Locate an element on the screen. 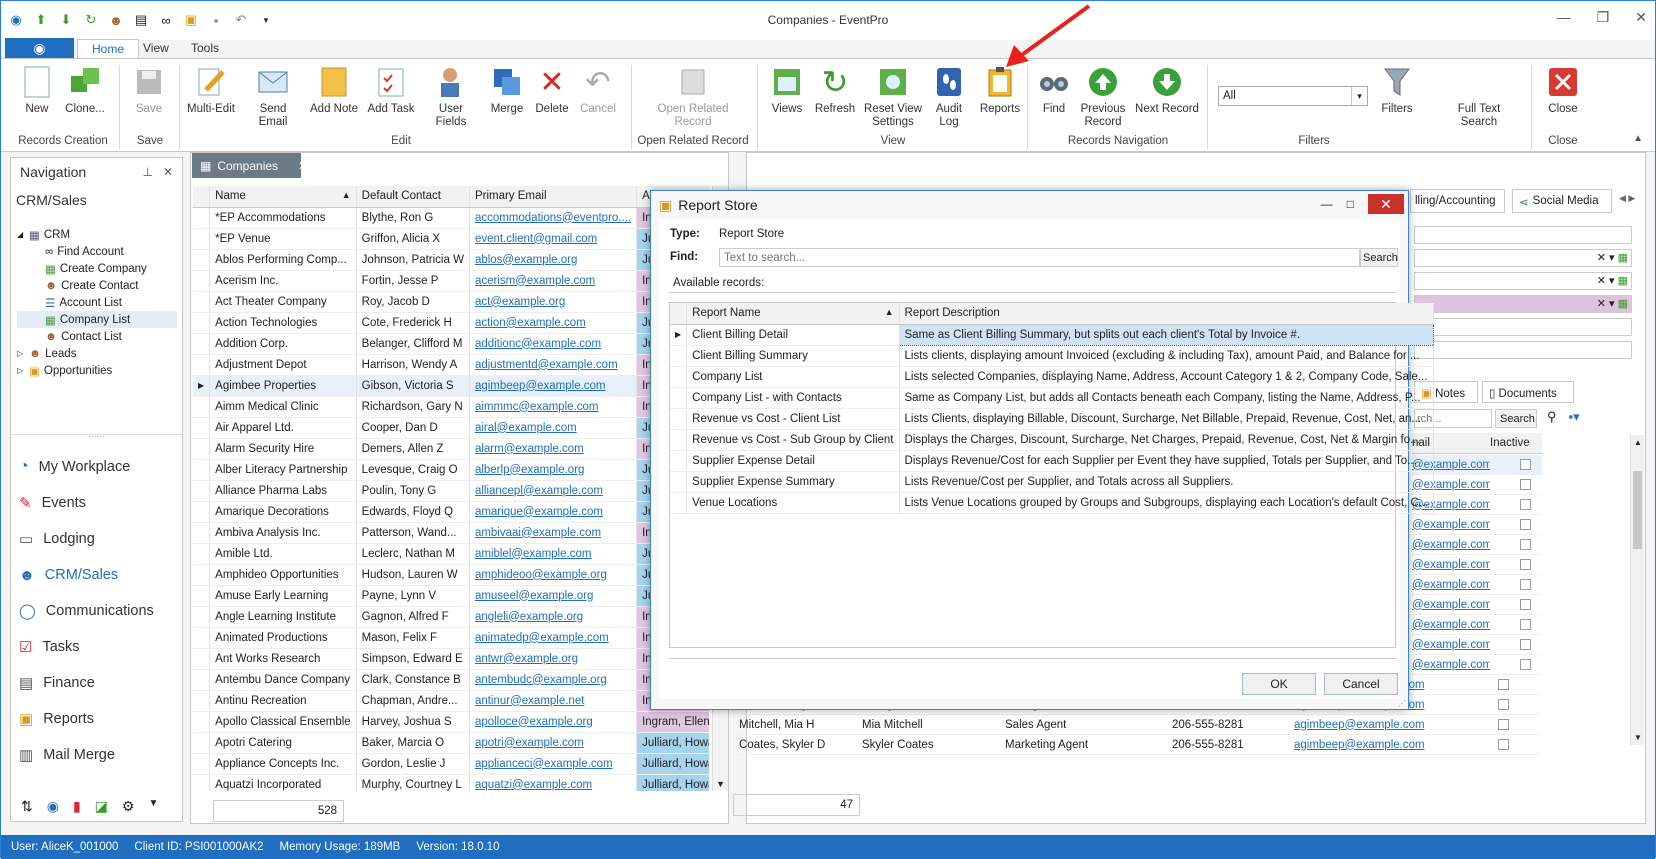 Image resolution: width=1656 pixels, height=859 pixels. save-icon: ▪▾ is located at coordinates (1574, 417).